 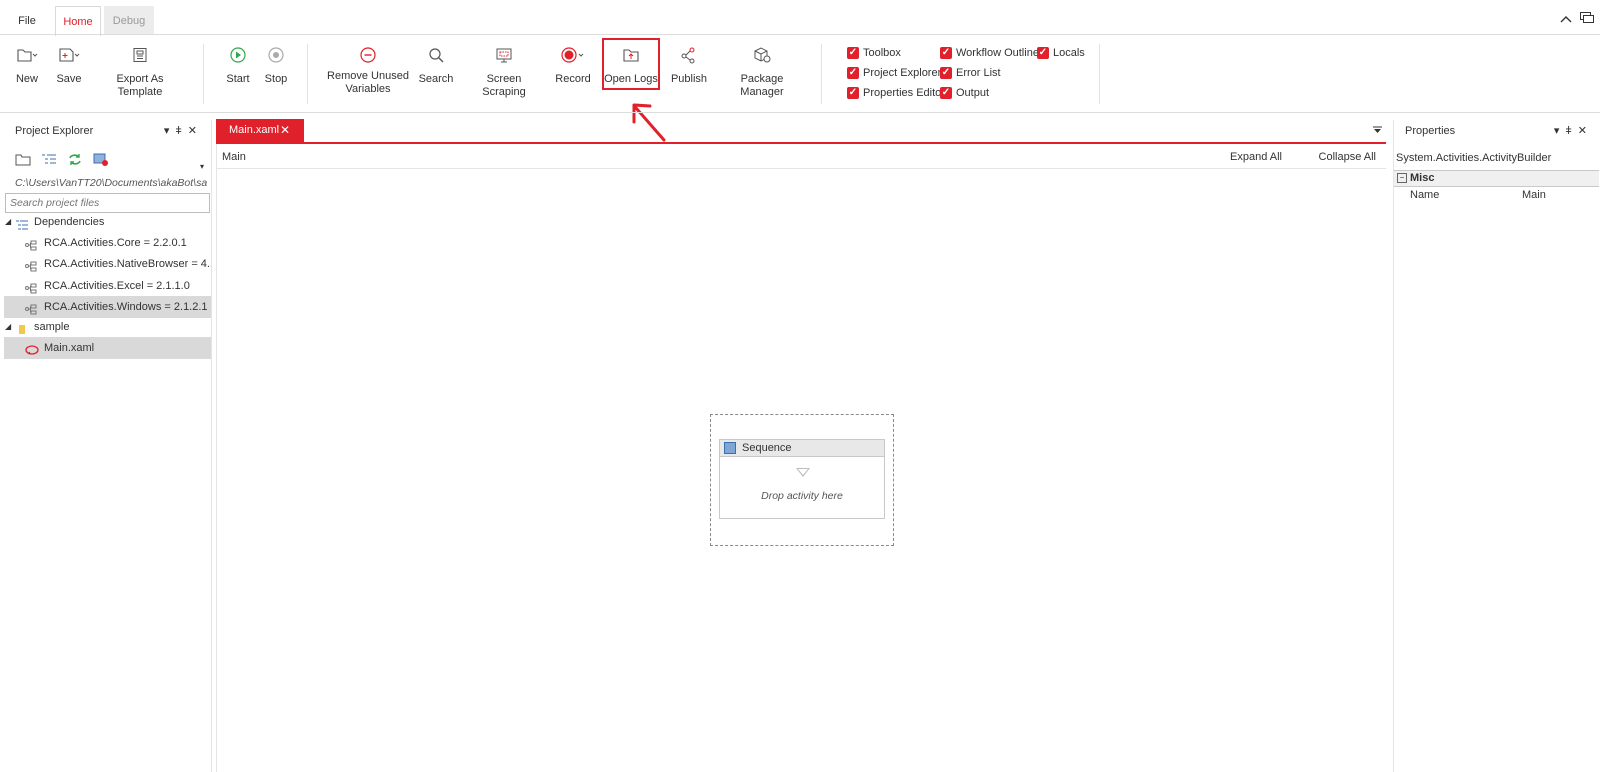 I want to click on tree-item-dependency: RCA.Activities.Excel = 2.1.1.0, so click(x=107, y=286).